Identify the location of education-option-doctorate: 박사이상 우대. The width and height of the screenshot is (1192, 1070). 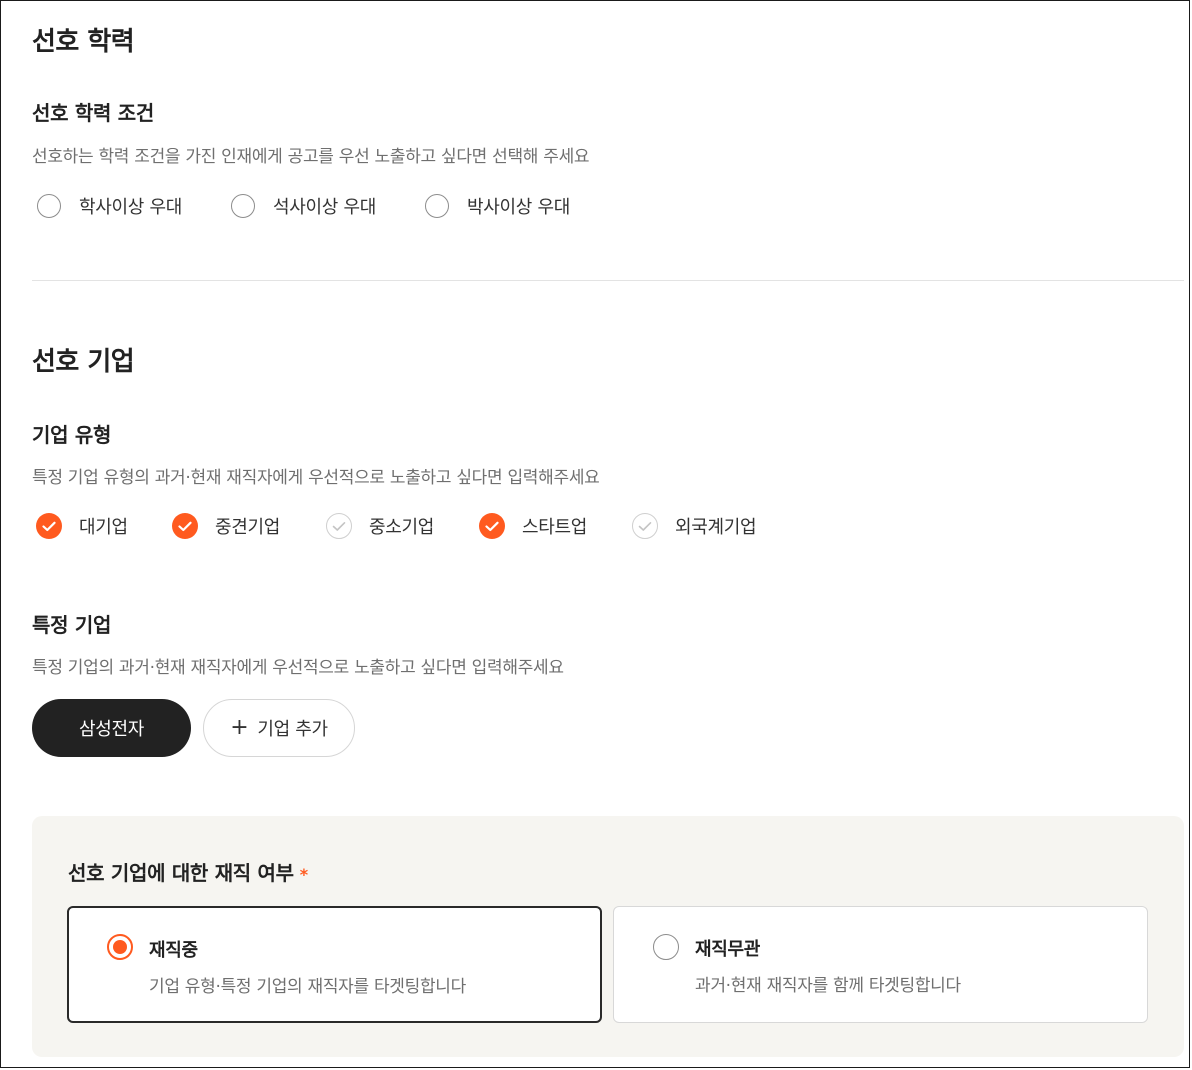
(497, 206).